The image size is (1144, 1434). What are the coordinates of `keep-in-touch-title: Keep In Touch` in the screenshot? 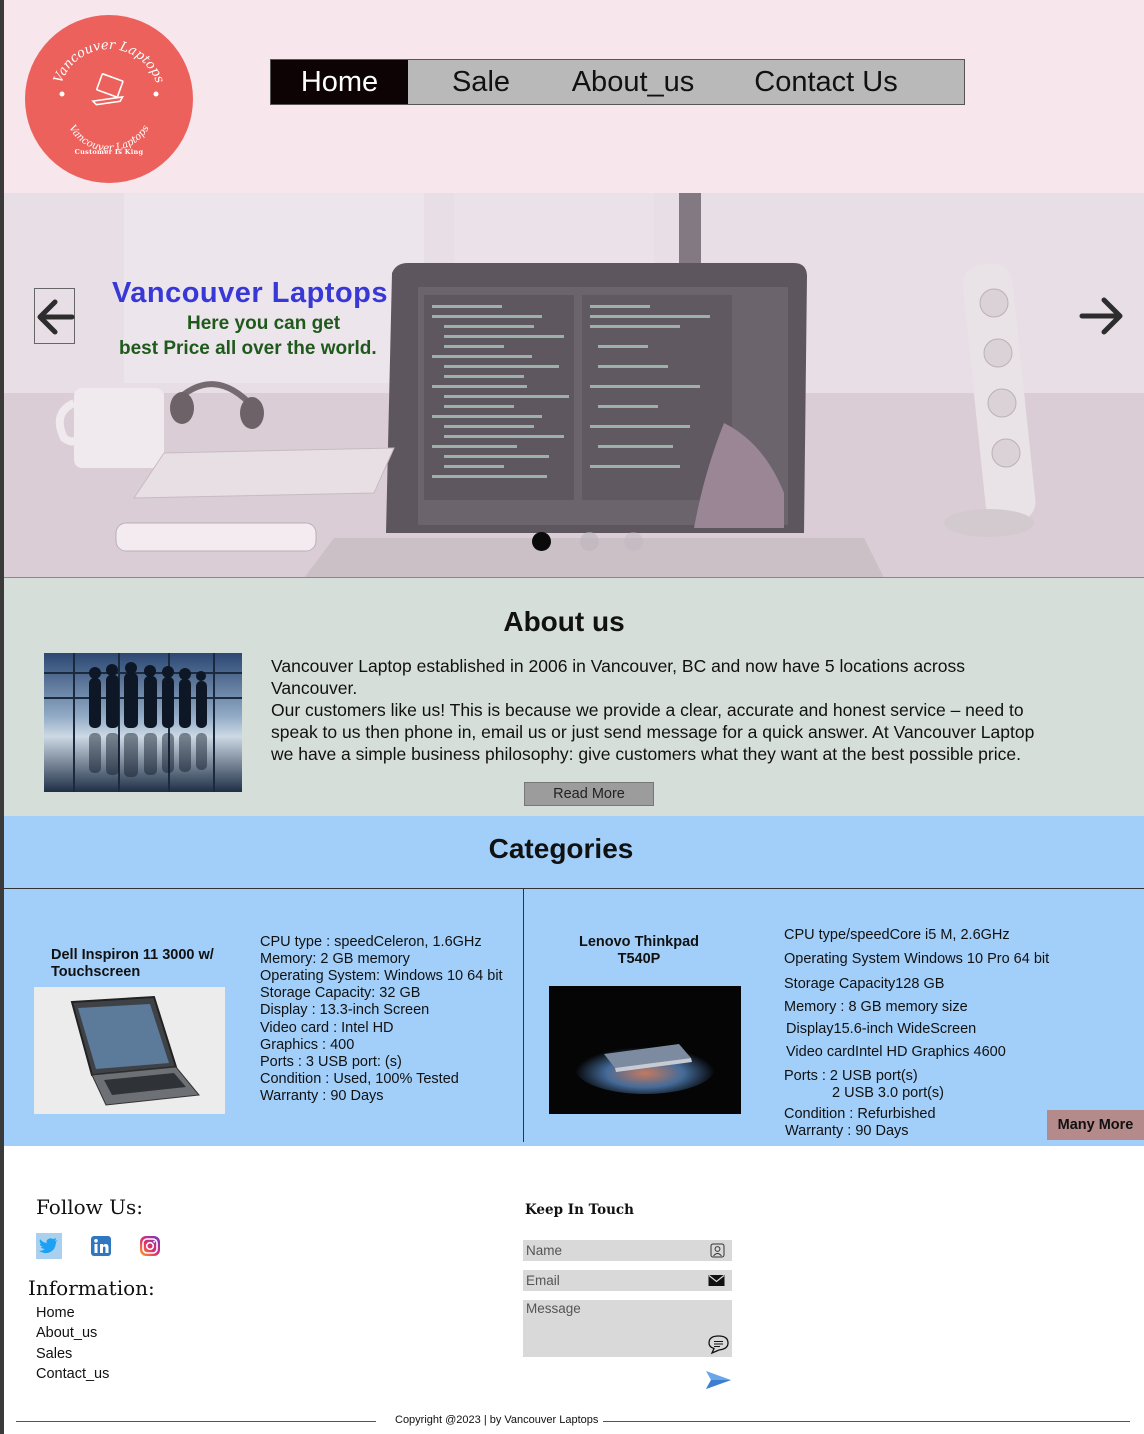 It's located at (579, 1210).